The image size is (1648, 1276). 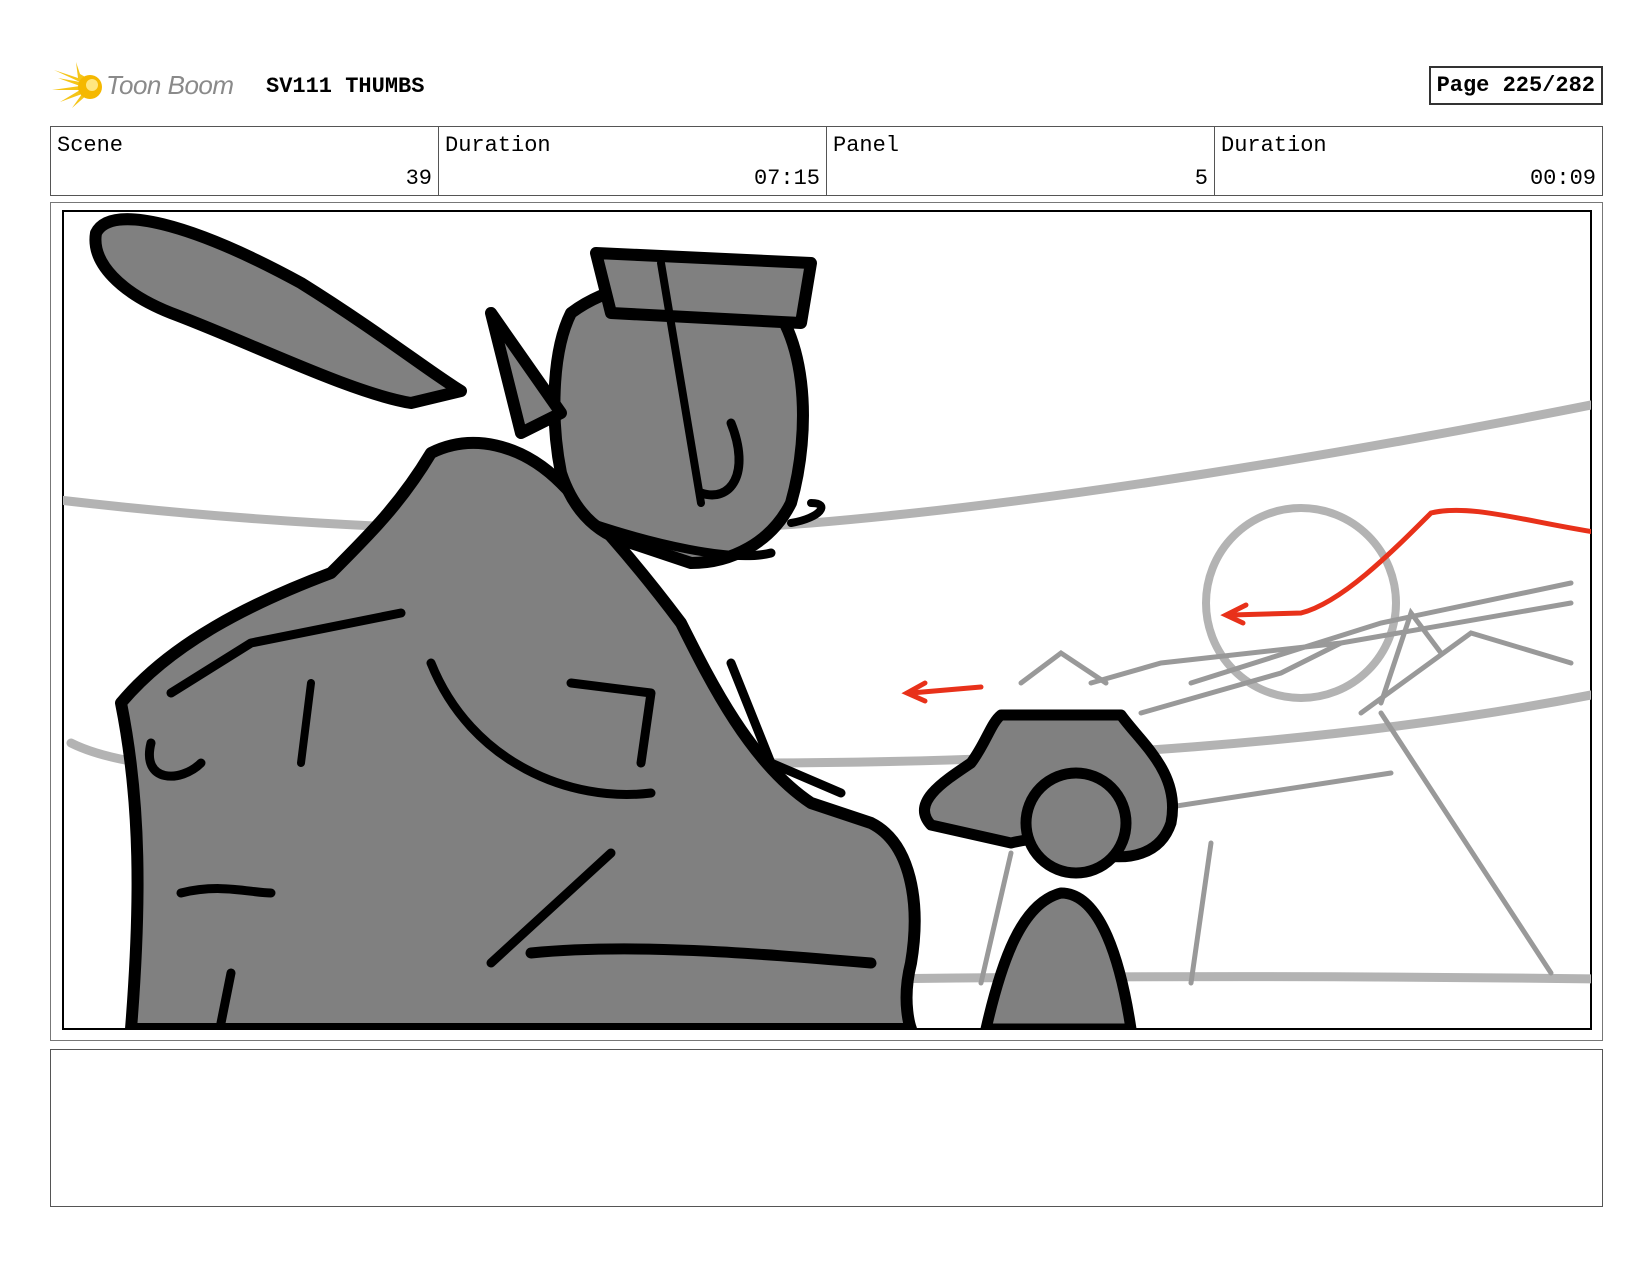 I want to click on scene-duration-value: 07:15, so click(x=786, y=178).